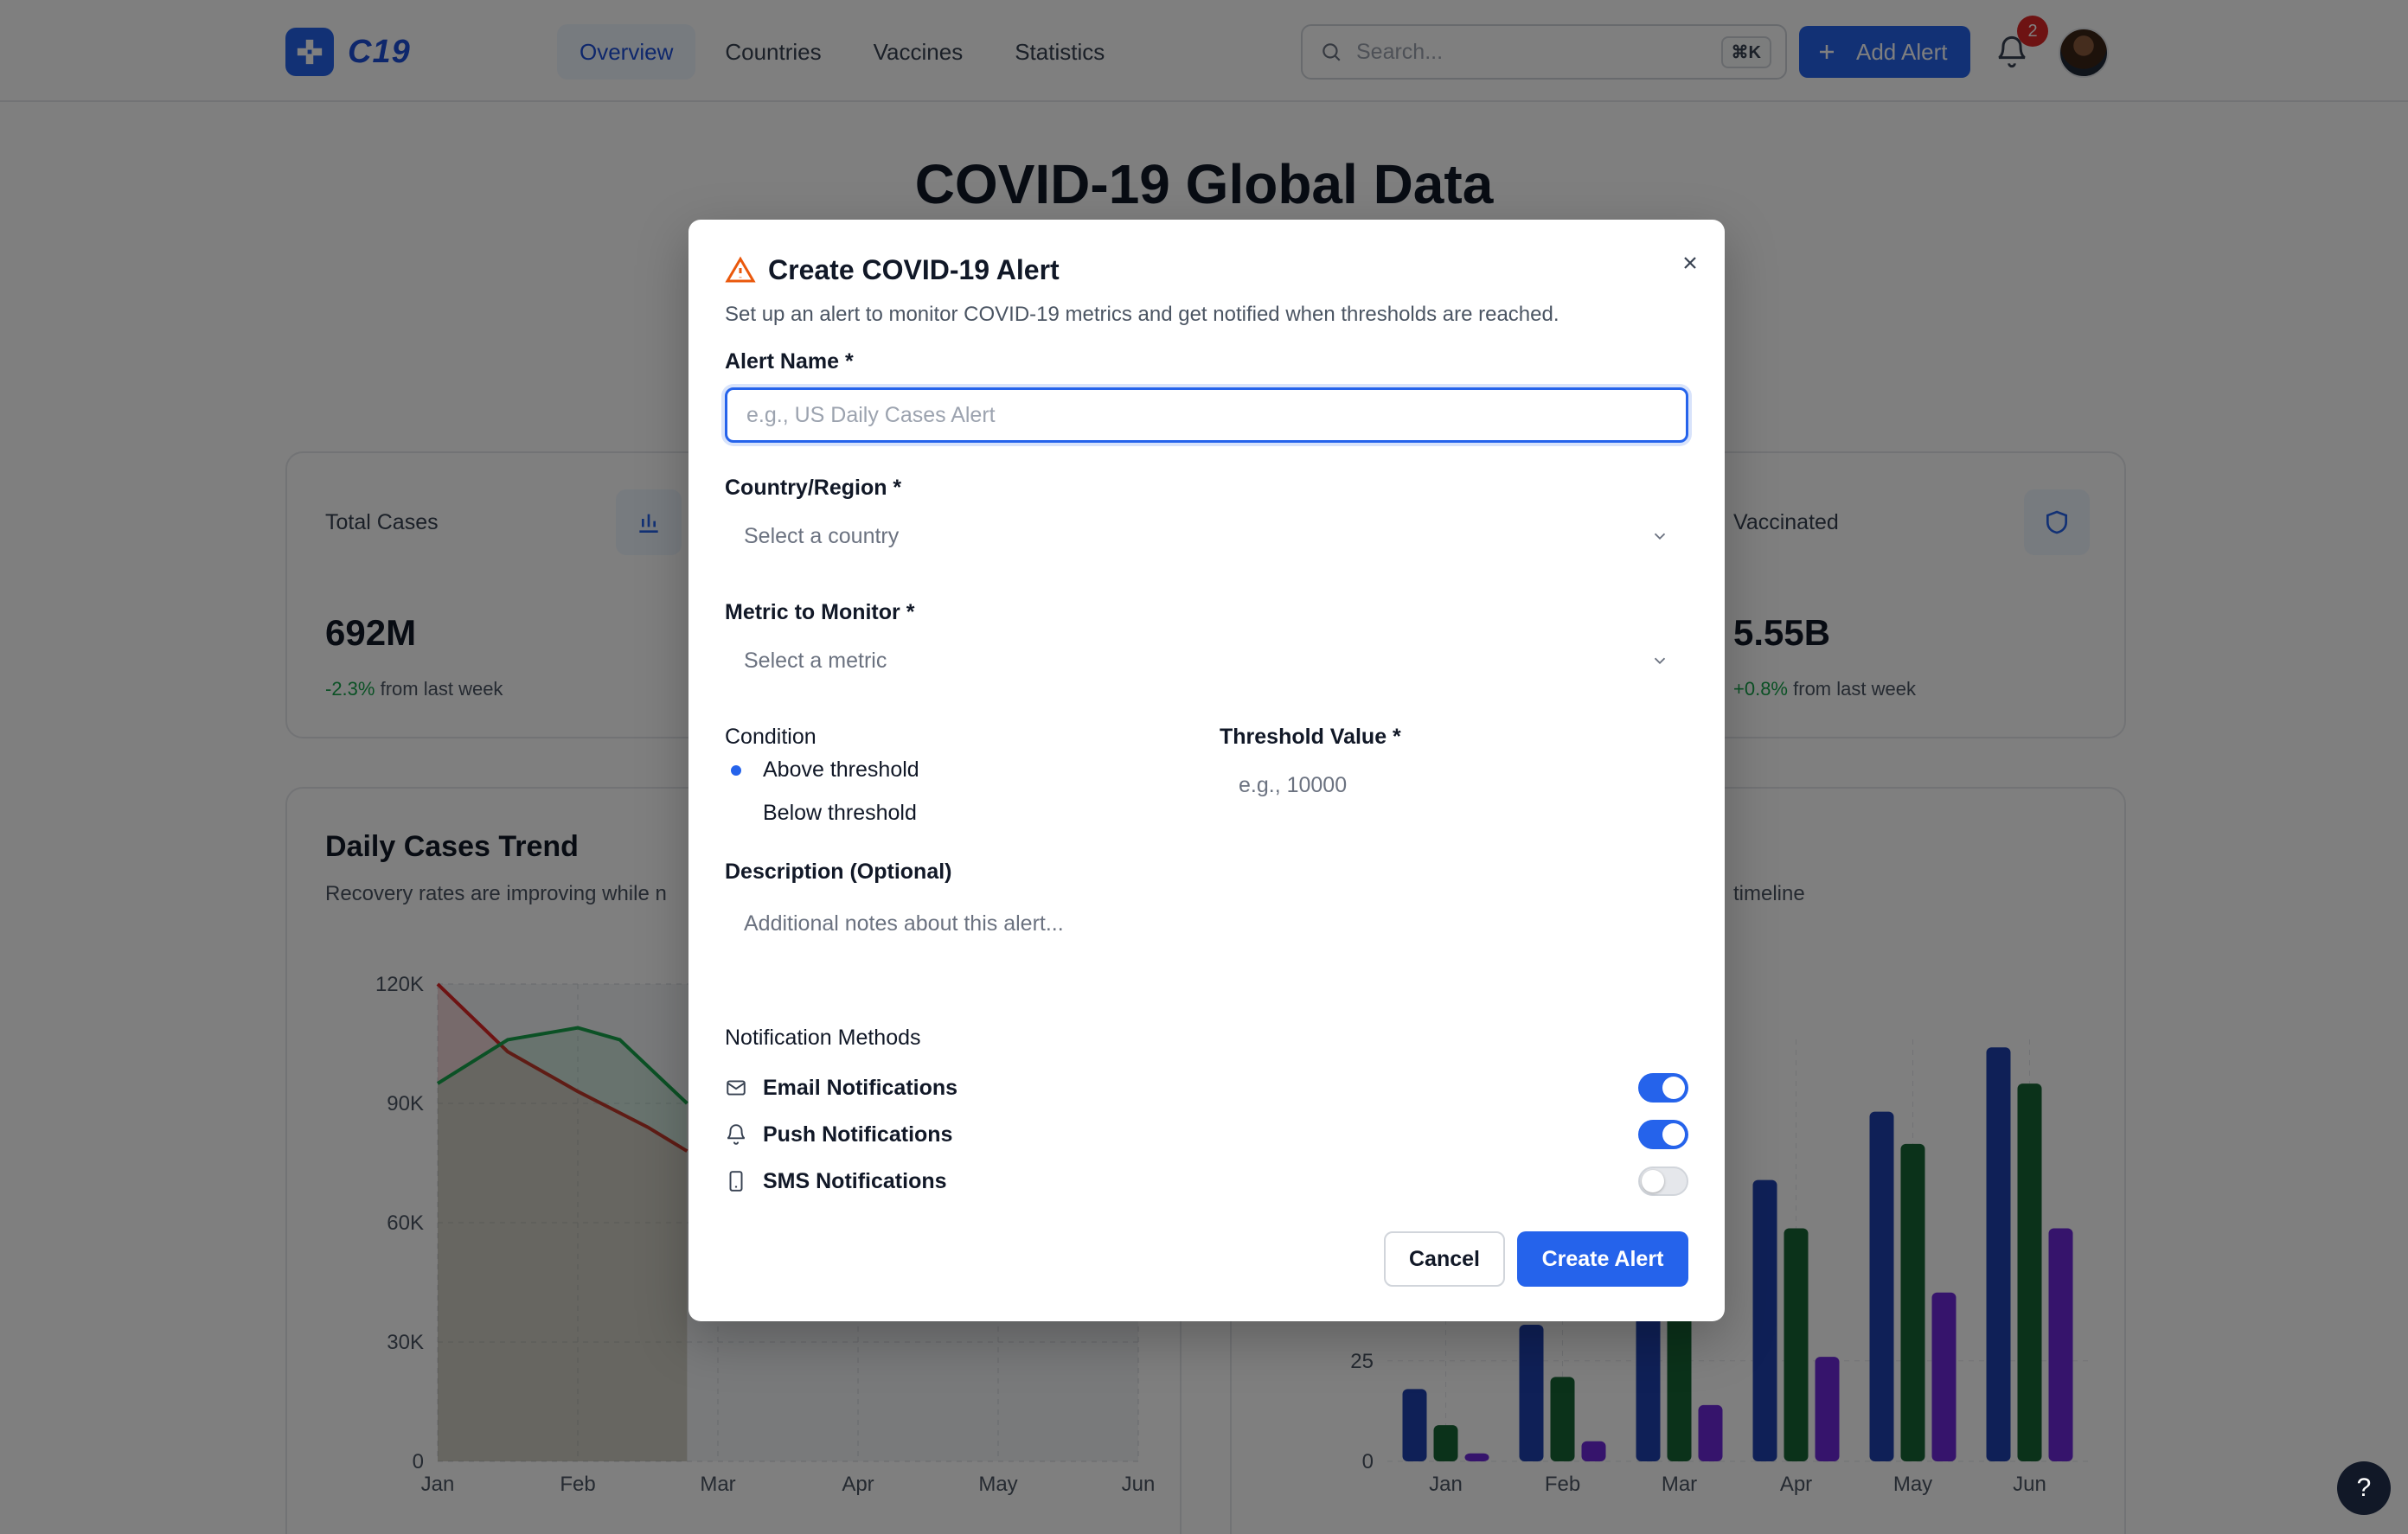 This screenshot has width=2408, height=1534. I want to click on country-label: Country/Region *, so click(813, 488).